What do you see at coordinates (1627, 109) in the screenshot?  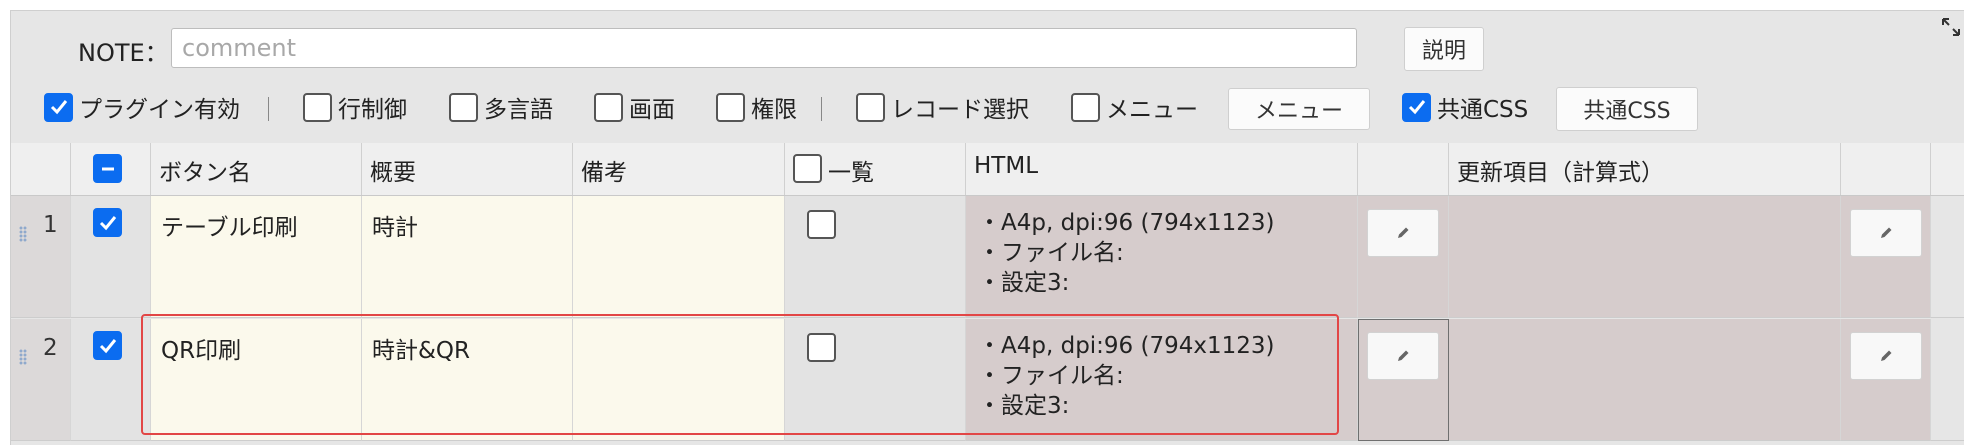 I see `common-css-button: 共通CSS` at bounding box center [1627, 109].